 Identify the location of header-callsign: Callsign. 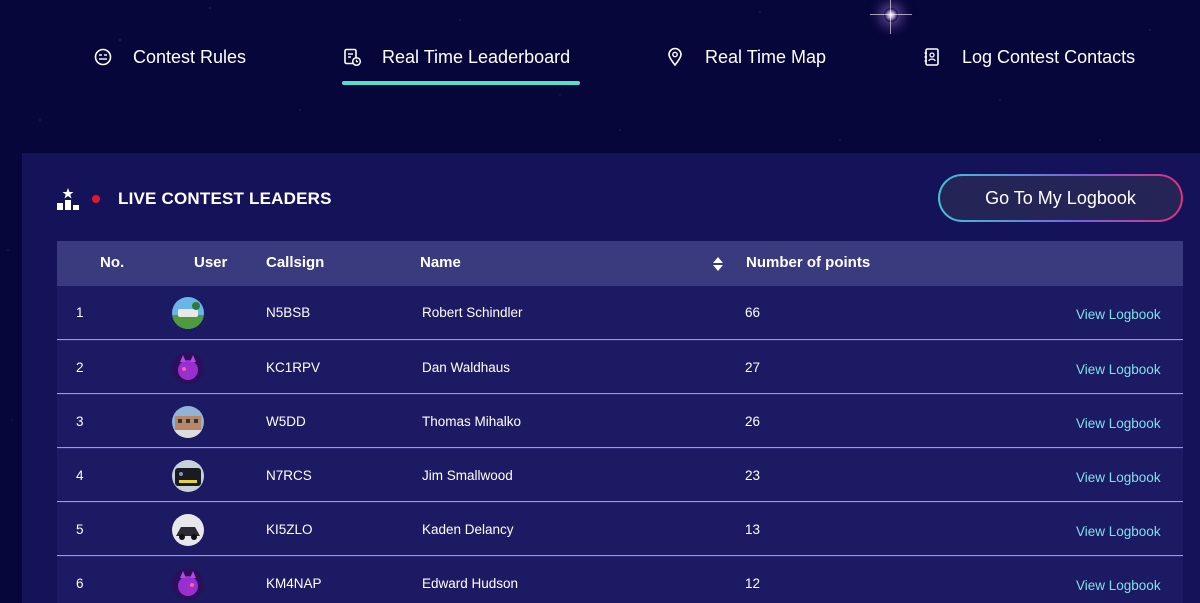
(295, 262).